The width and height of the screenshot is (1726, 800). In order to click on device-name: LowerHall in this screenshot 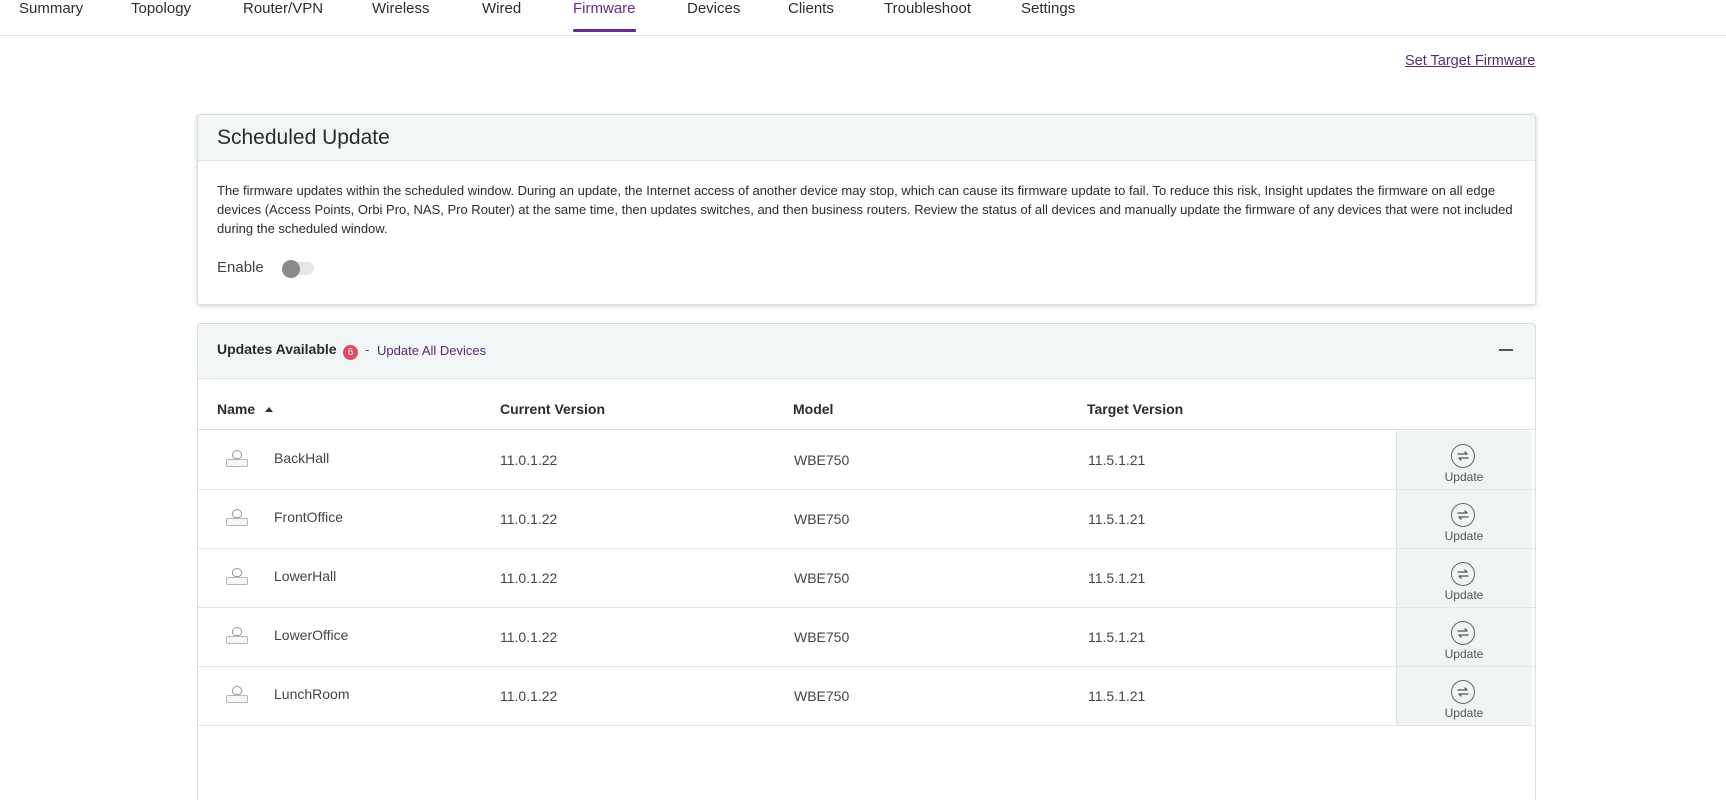, I will do `click(305, 576)`.